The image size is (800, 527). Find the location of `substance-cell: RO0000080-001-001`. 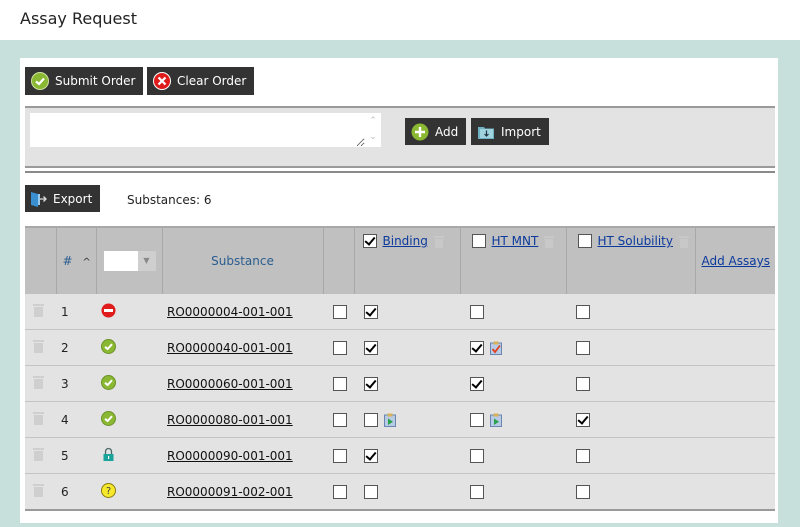

substance-cell: RO0000080-001-001 is located at coordinates (242, 419).